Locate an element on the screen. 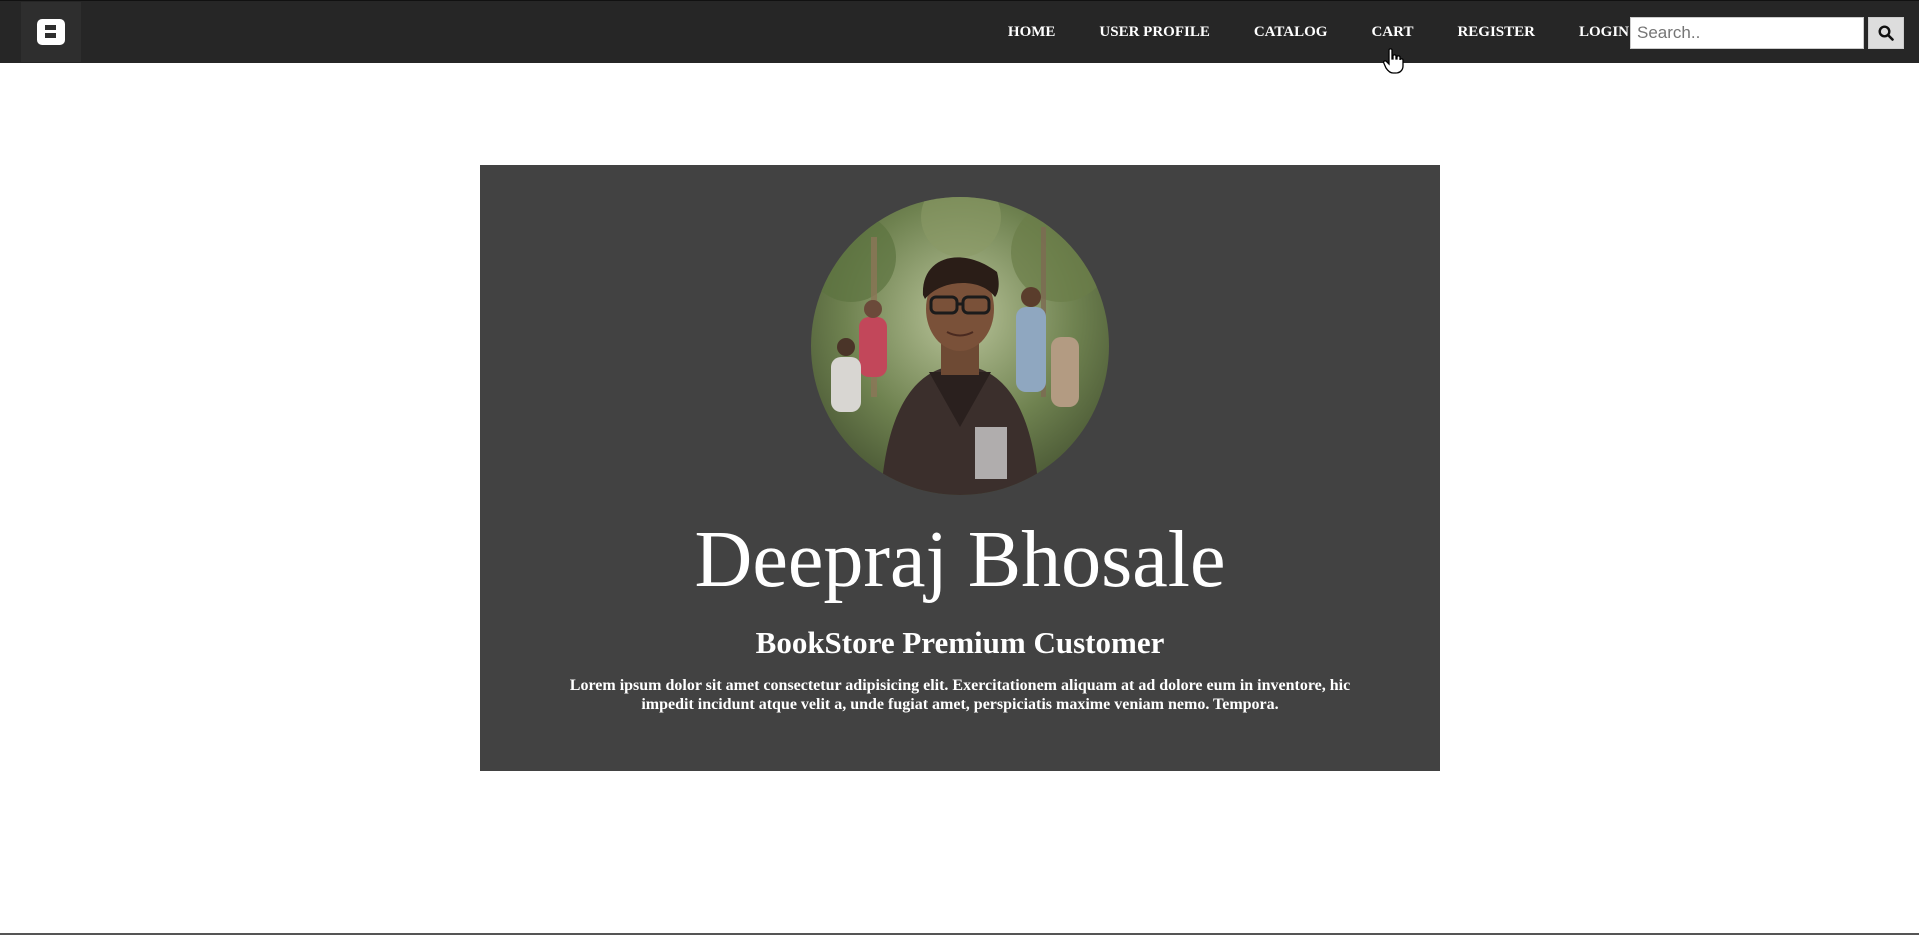 This screenshot has width=1919, height=935. nav-link-catalog: CATALOG is located at coordinates (1291, 32).